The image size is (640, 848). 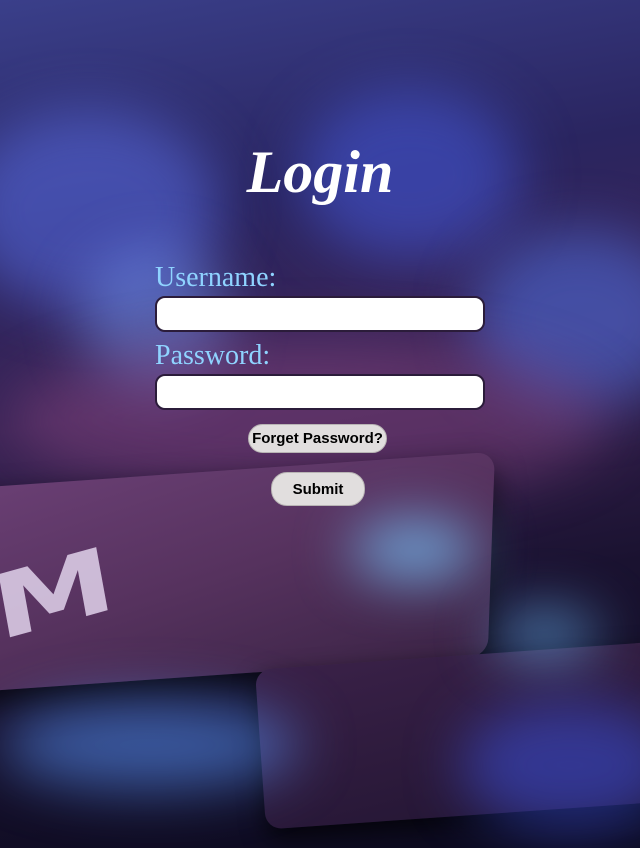 I want to click on key-letter: M, so click(x=61, y=594).